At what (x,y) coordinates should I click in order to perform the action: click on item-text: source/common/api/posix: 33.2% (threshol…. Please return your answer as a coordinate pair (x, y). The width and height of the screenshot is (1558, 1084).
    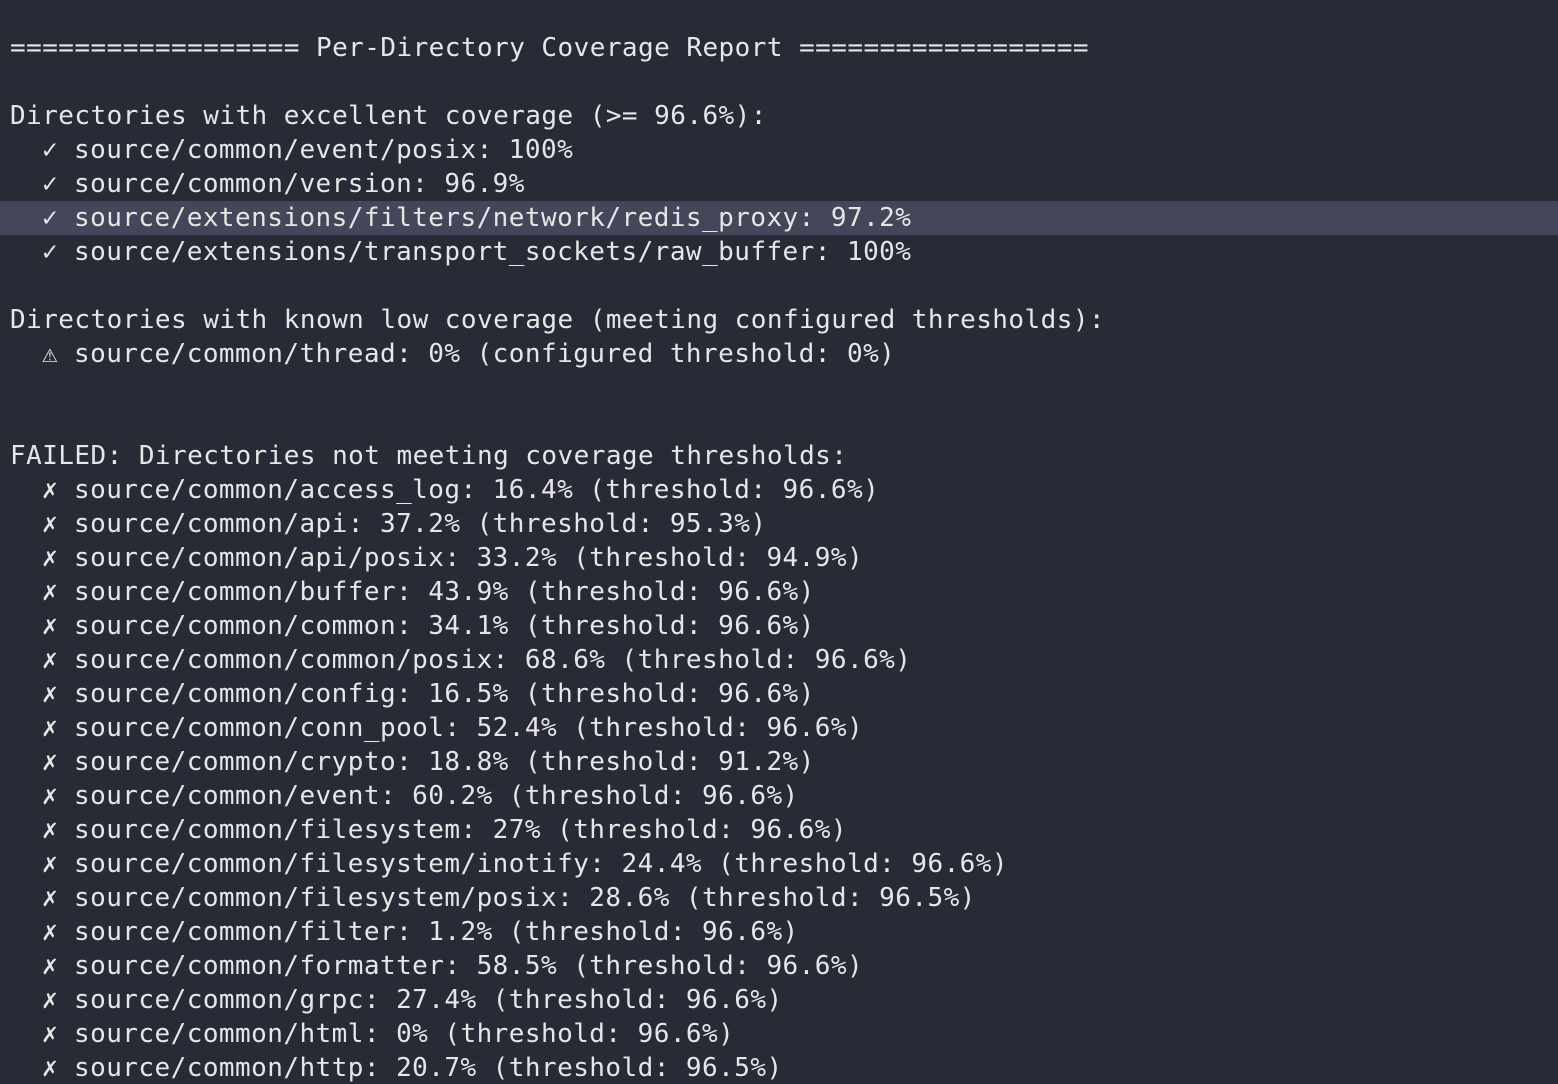
    Looking at the image, I should click on (469, 558).